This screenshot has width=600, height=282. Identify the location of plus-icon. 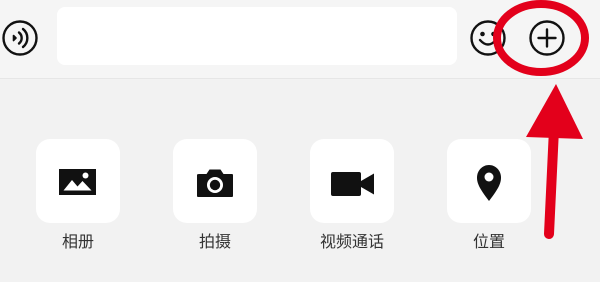
(547, 38).